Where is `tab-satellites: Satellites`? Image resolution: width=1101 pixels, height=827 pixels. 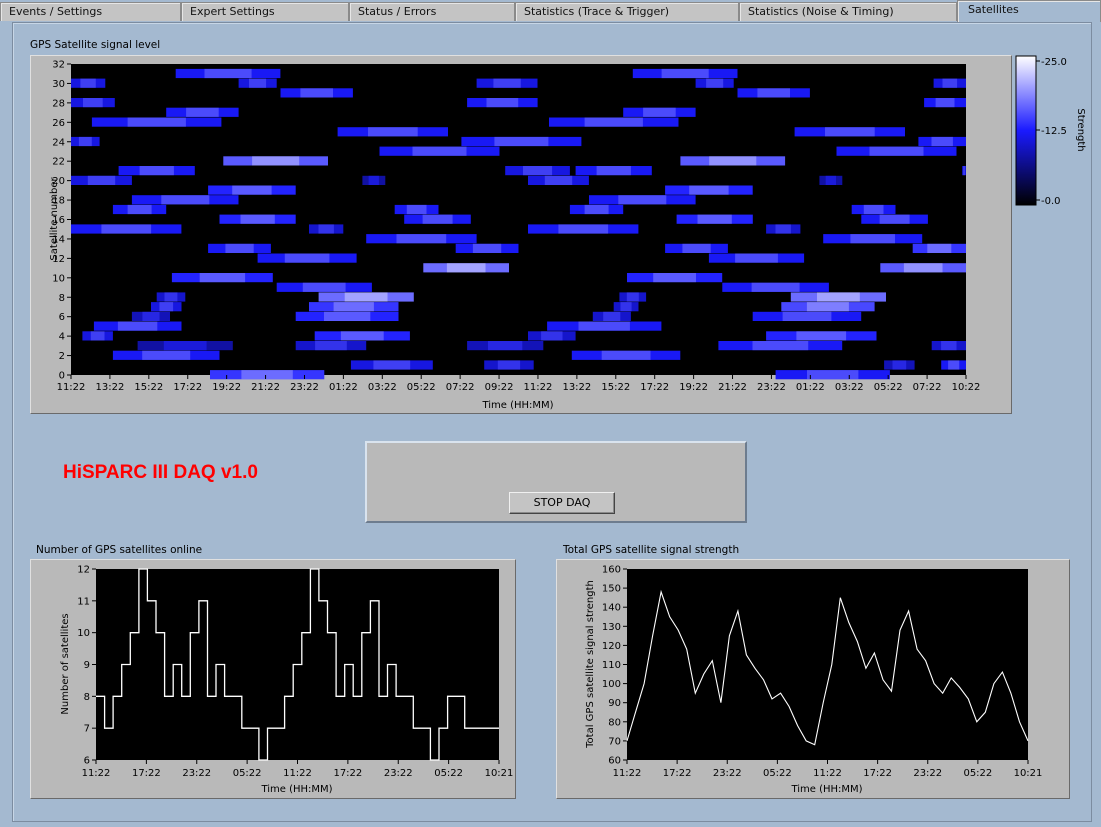 tab-satellites: Satellites is located at coordinates (1029, 11).